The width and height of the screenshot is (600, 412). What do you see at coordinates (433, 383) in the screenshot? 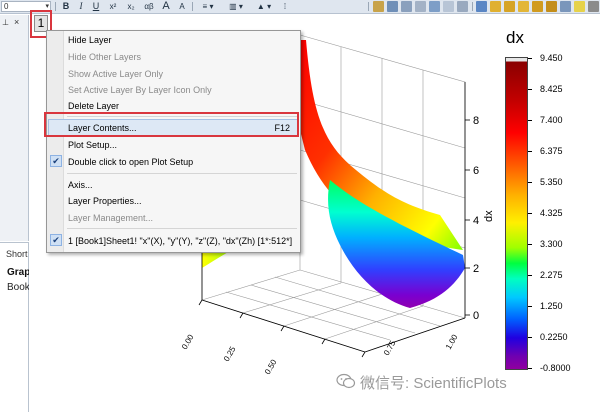
I see `watermark-text: 微信号: ScientificPlots` at bounding box center [433, 383].